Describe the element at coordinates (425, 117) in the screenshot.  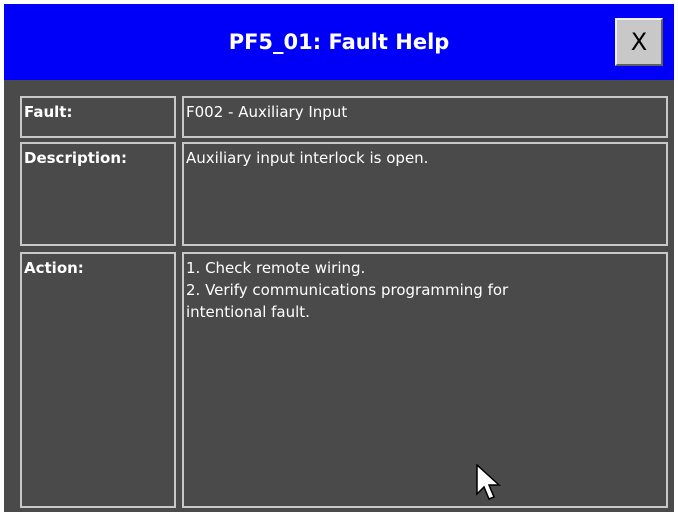
I see `fault-value: F002 - Auxiliary Input` at that location.